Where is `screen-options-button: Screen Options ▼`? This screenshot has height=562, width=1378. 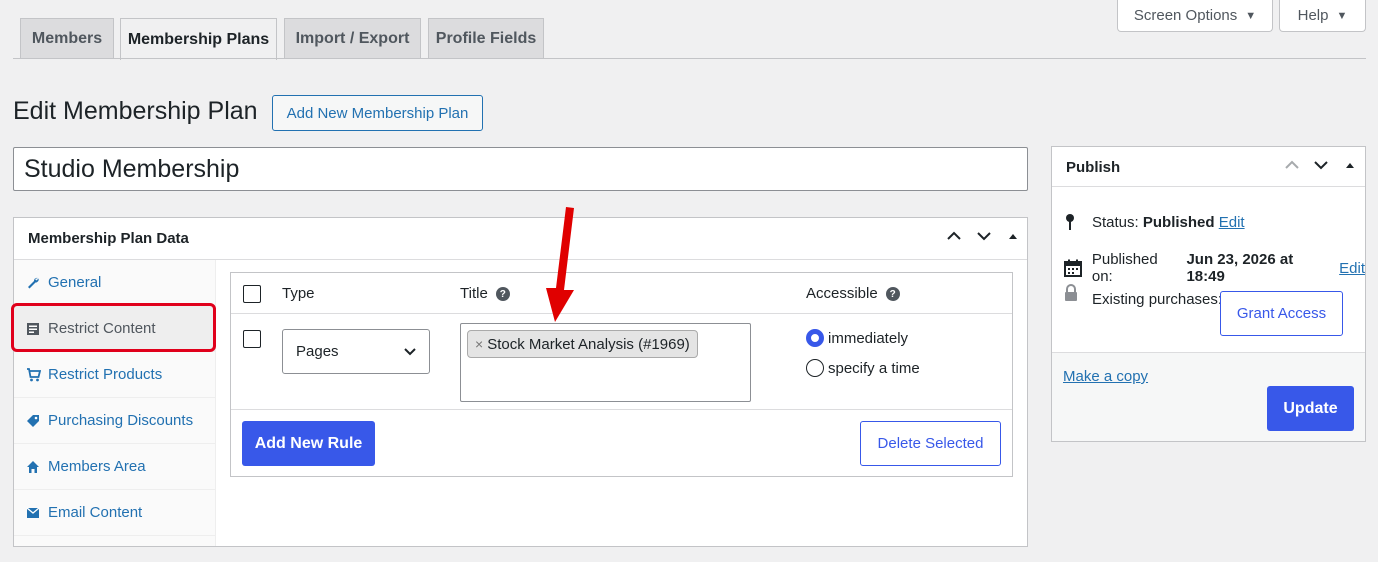 screen-options-button: Screen Options ▼ is located at coordinates (1195, 16).